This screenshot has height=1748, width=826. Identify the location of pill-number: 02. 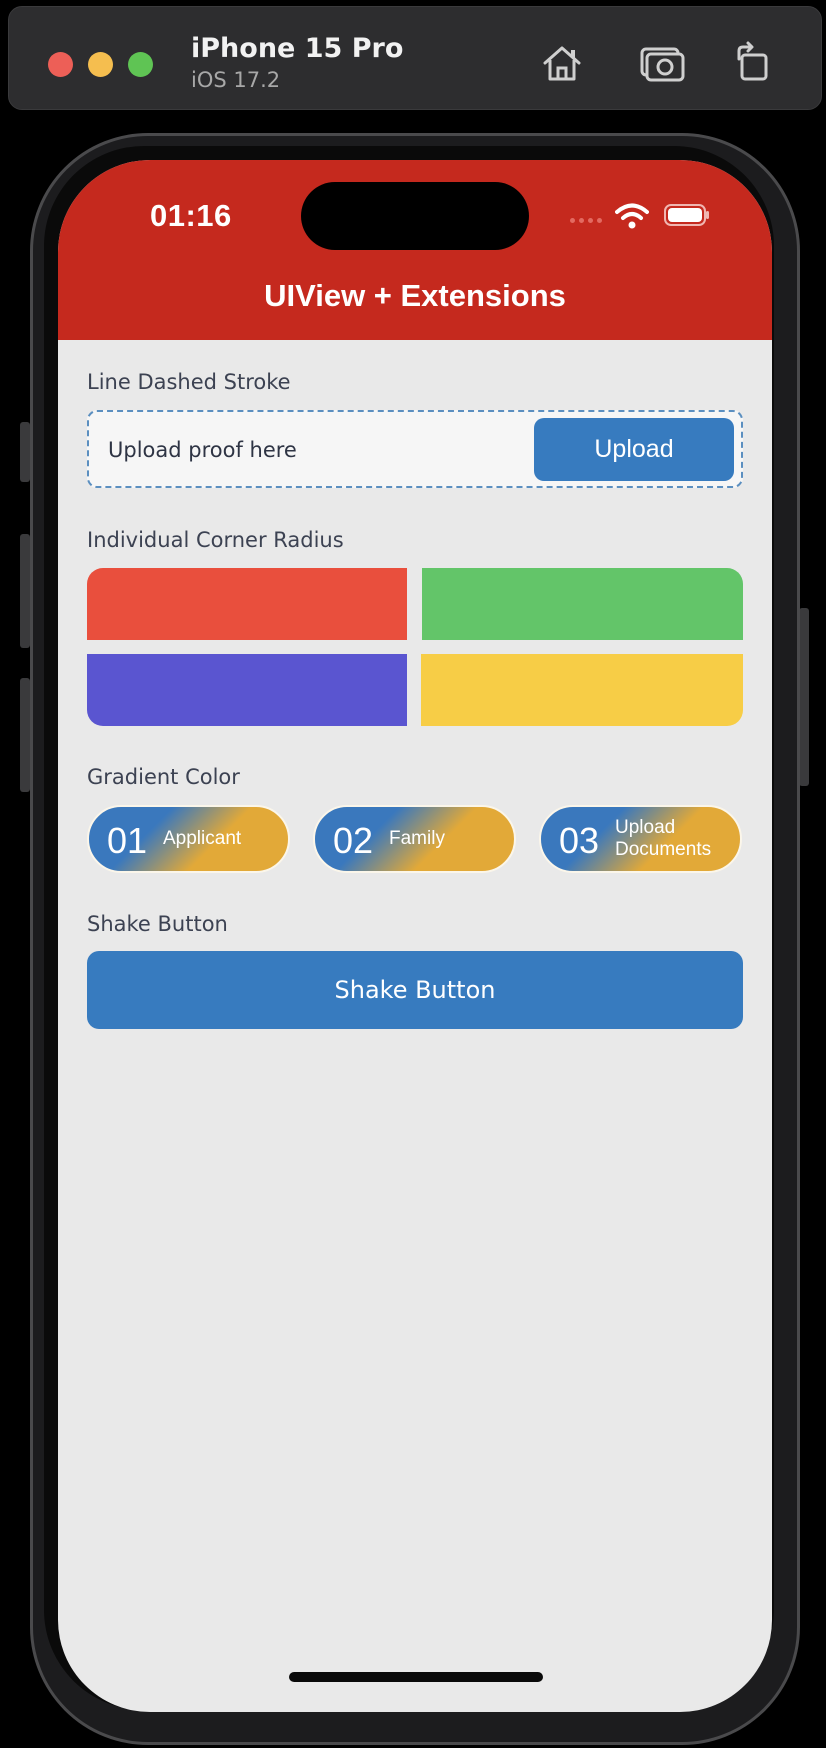
(353, 840).